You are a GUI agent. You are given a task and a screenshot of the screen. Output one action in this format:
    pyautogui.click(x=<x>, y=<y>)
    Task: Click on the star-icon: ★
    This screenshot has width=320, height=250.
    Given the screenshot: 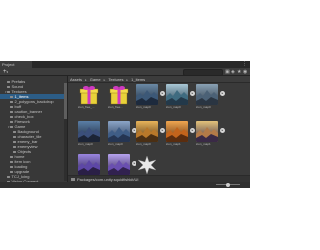 What is the action you would take?
    pyautogui.click(x=239, y=72)
    